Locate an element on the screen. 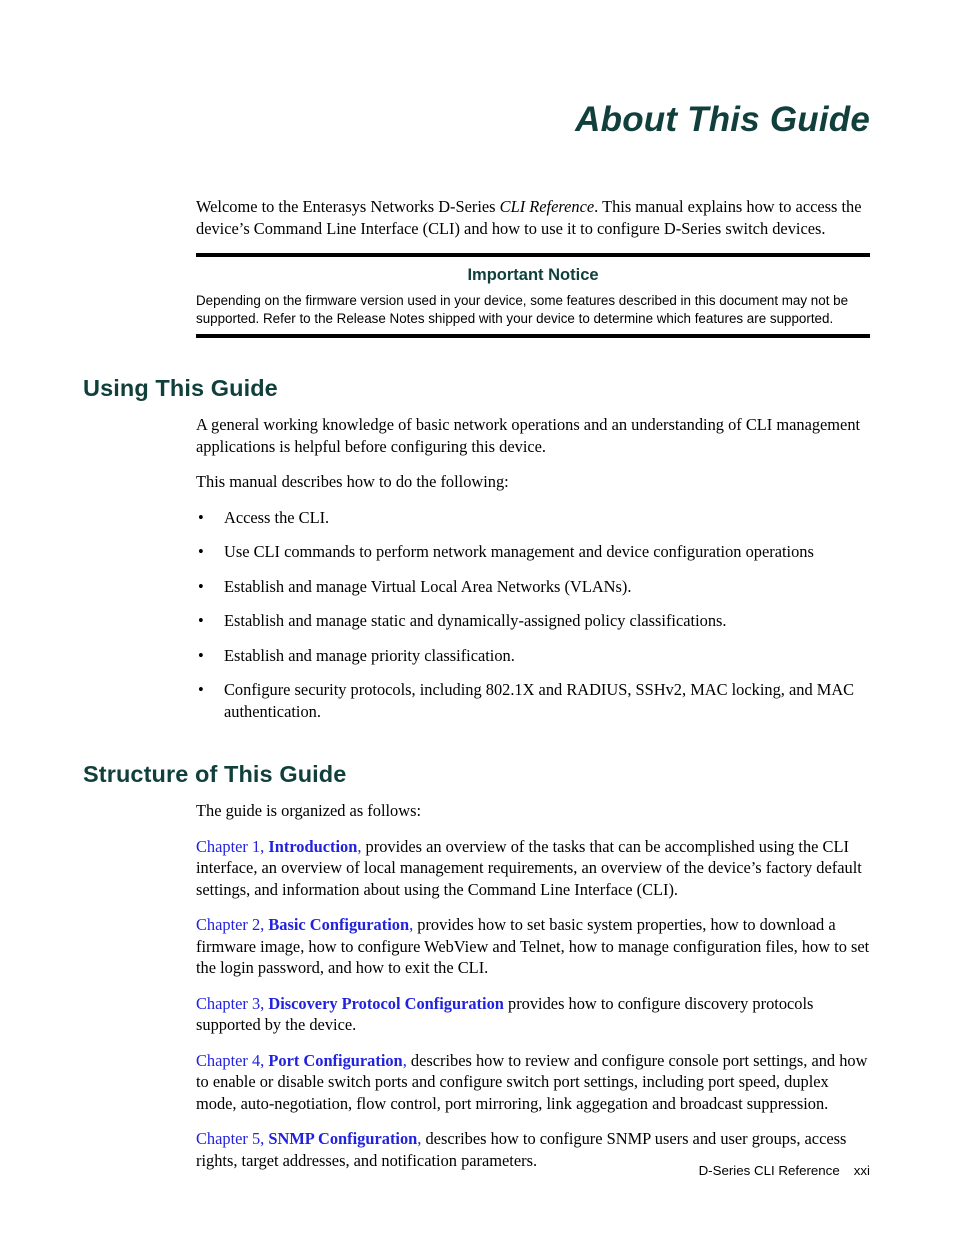 The width and height of the screenshot is (954, 1235). page-title: About This Guide is located at coordinates (722, 119).